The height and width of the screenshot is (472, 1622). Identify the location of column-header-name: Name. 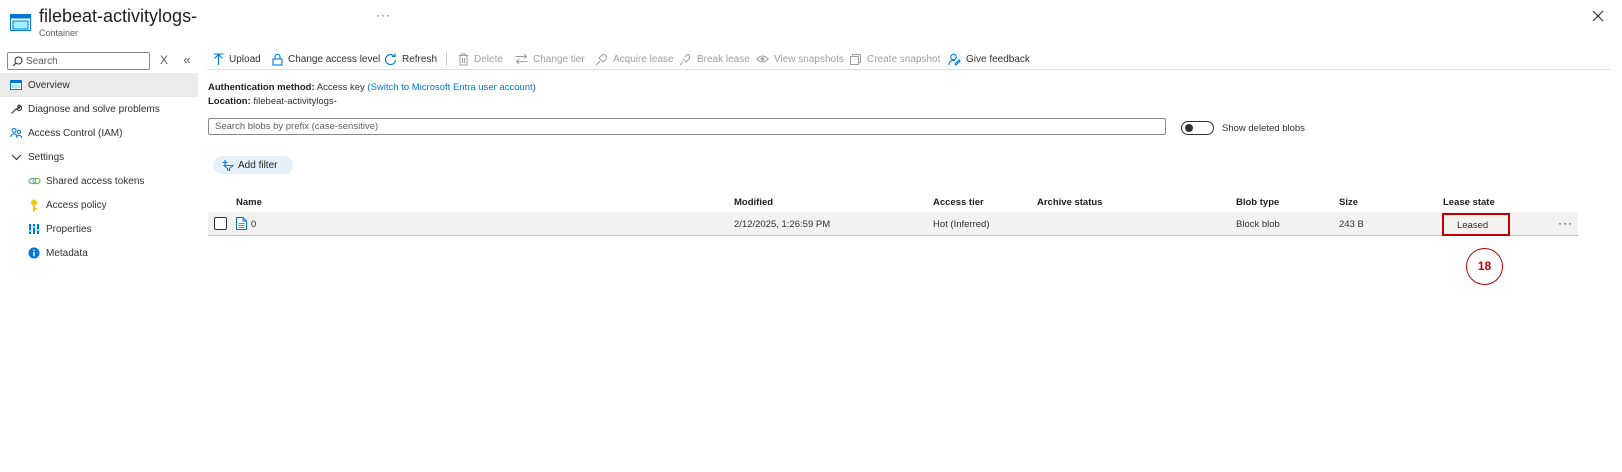
(249, 202).